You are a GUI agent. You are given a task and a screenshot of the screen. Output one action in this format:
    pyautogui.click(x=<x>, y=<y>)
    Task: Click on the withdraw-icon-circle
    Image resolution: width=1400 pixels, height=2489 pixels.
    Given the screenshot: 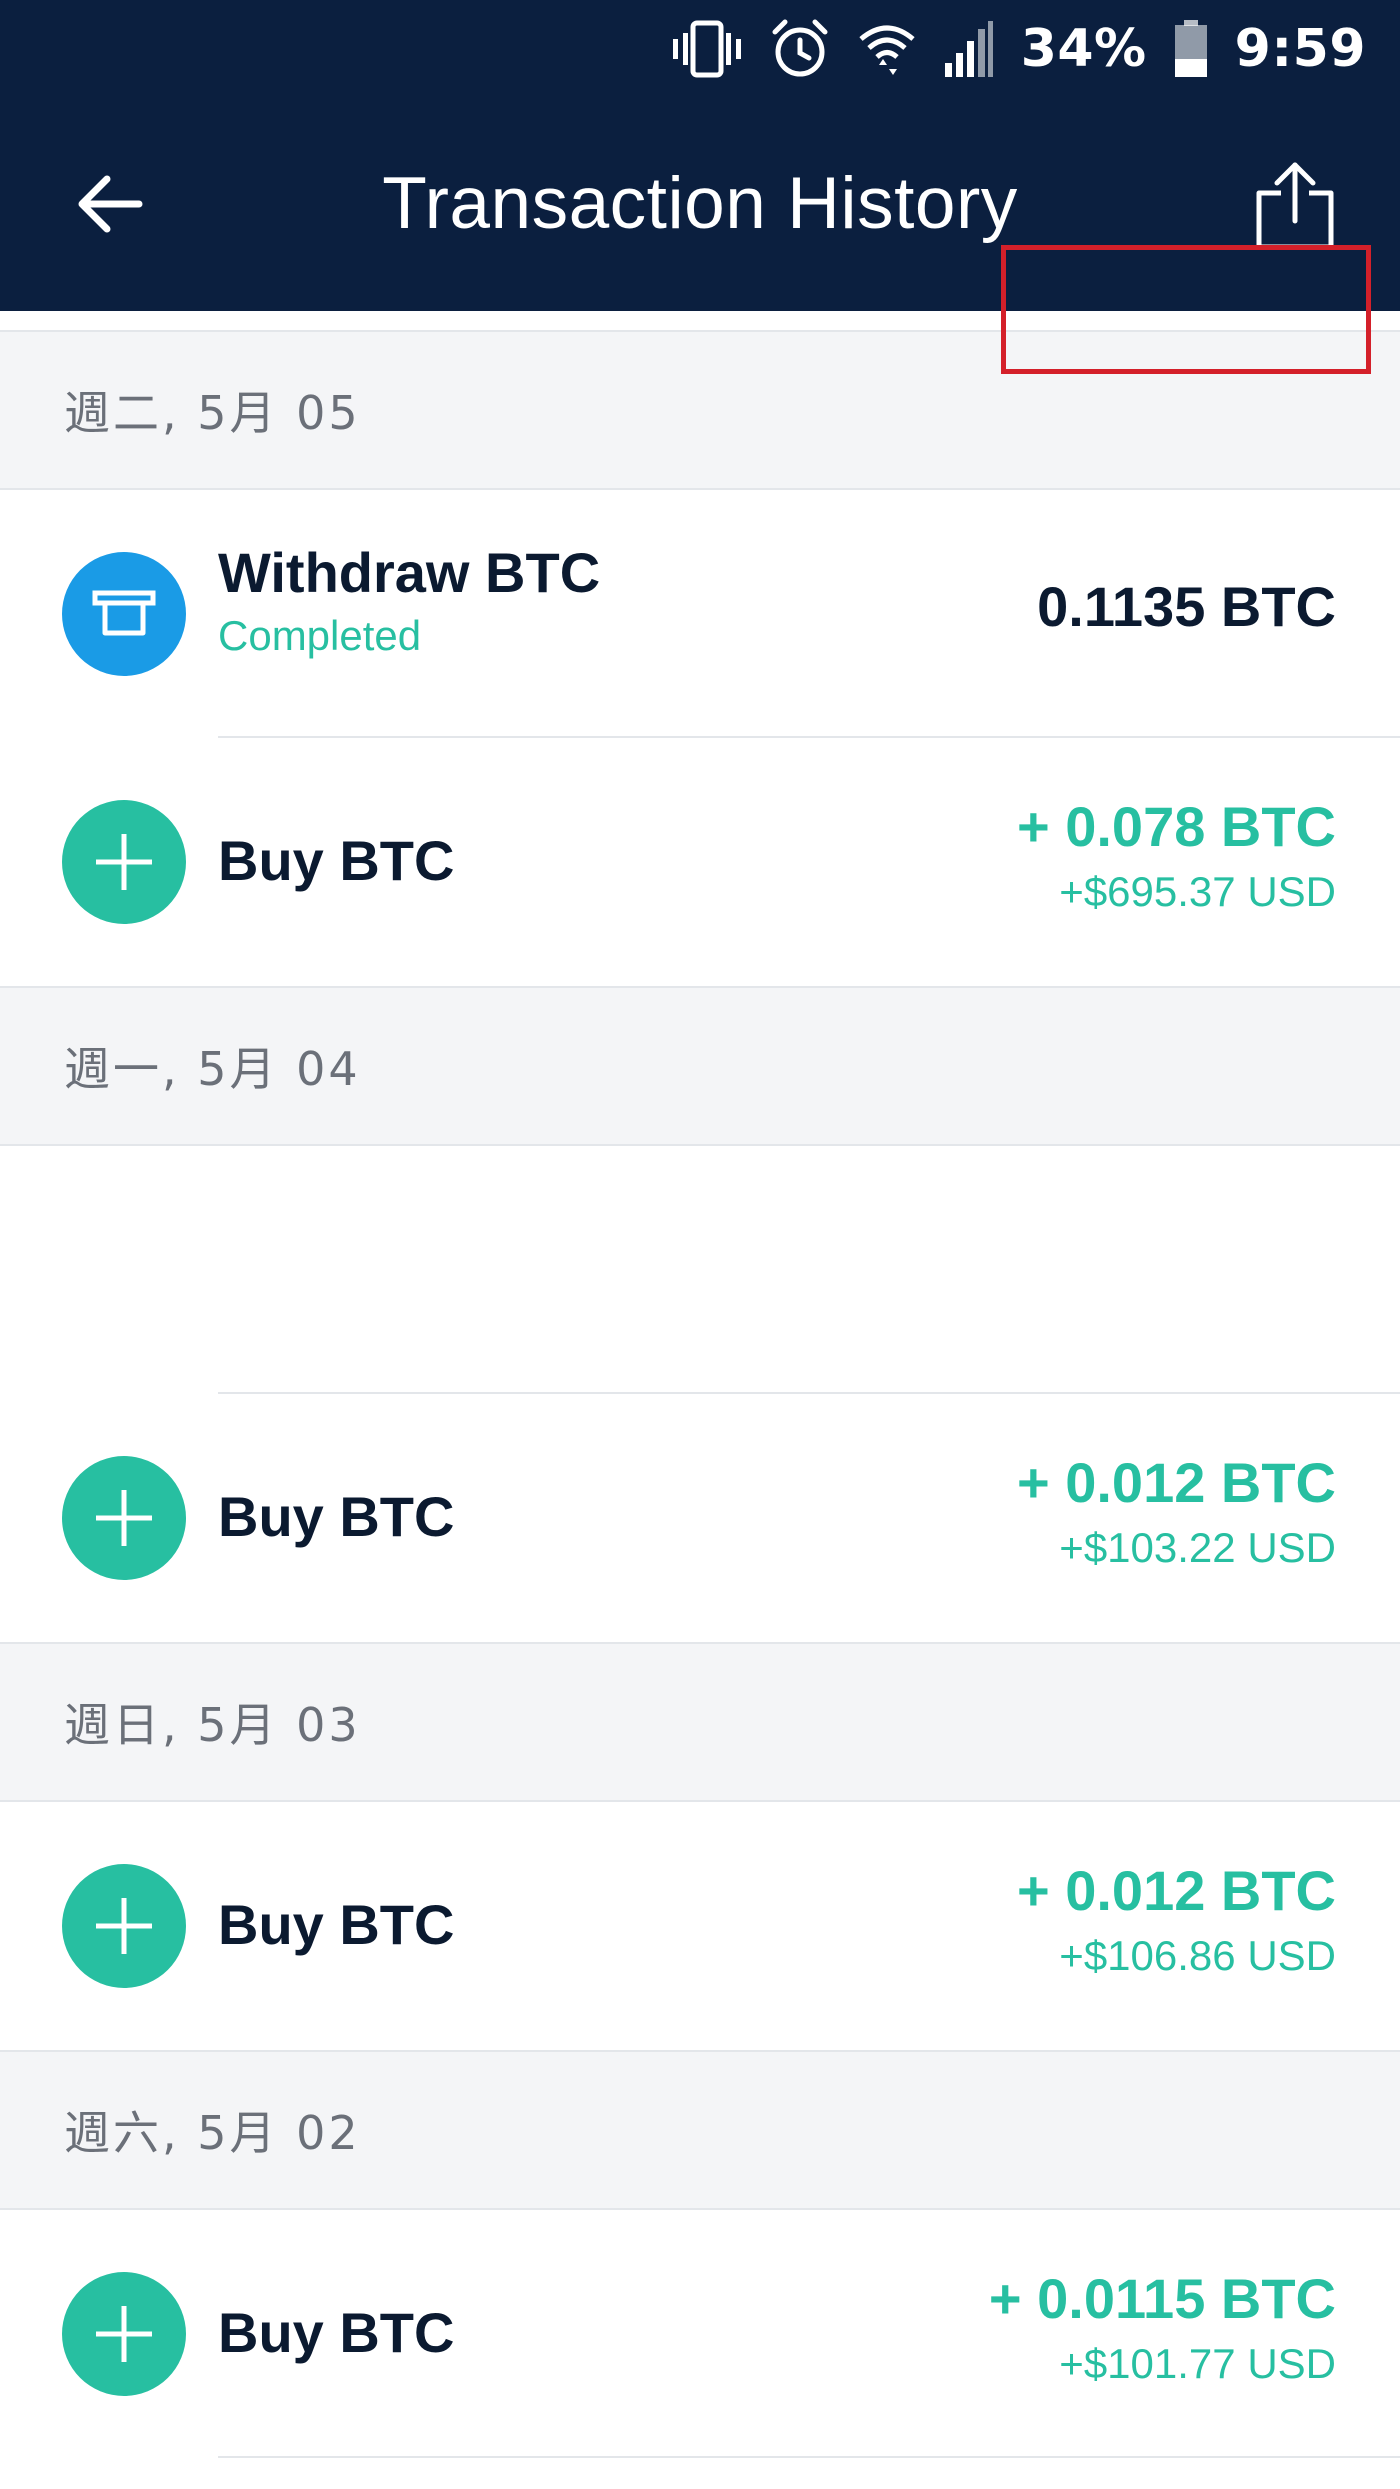 What is the action you would take?
    pyautogui.click(x=124, y=614)
    